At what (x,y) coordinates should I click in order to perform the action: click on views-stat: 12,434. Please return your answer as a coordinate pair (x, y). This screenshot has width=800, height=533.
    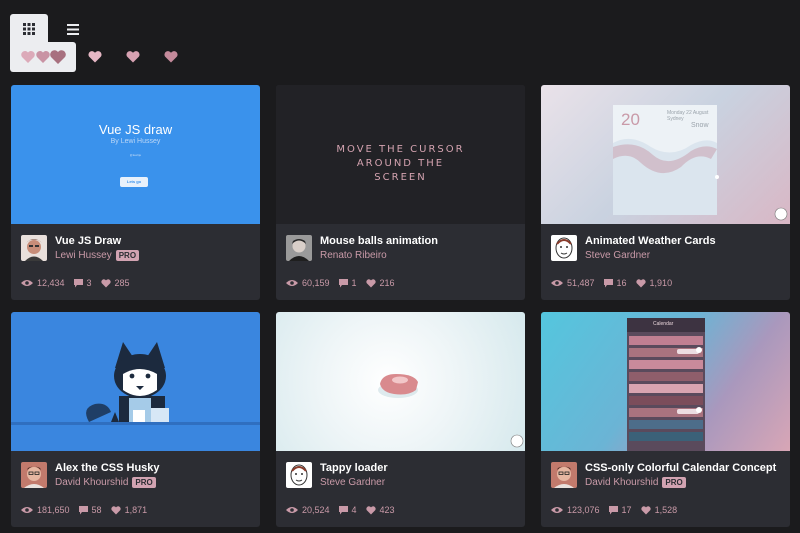
    Looking at the image, I should click on (43, 283).